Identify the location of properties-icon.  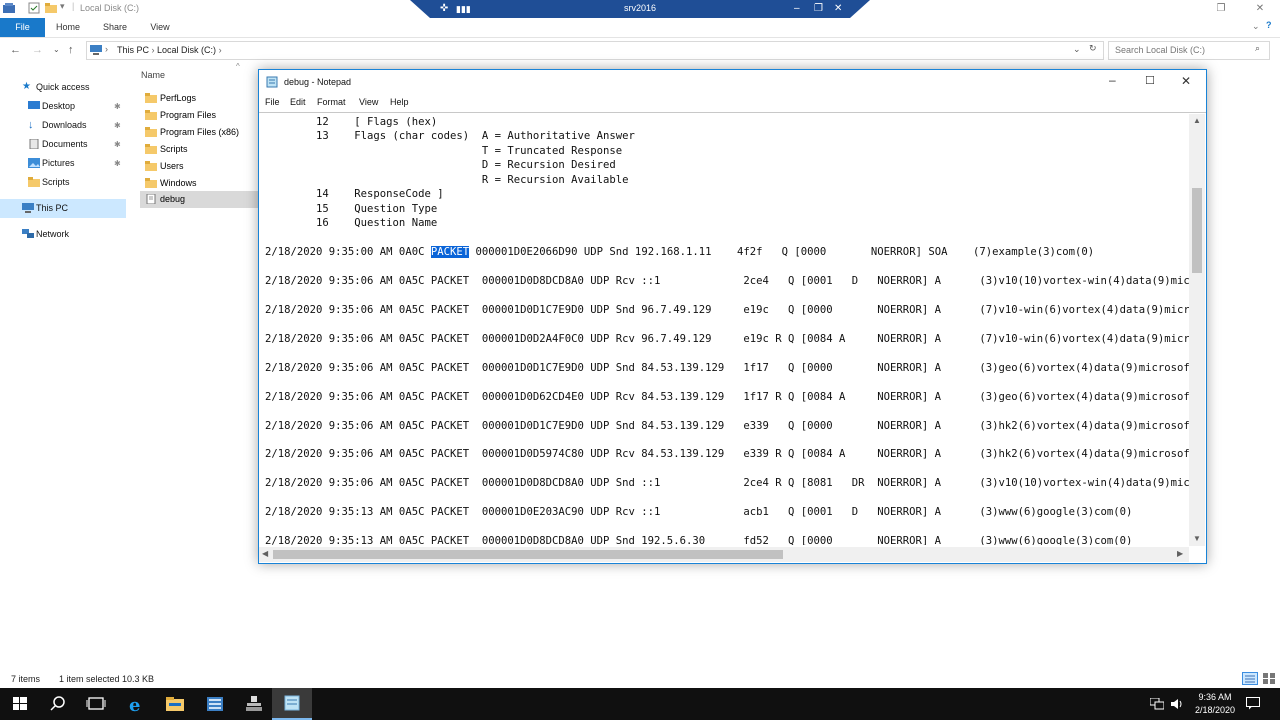
(34, 8).